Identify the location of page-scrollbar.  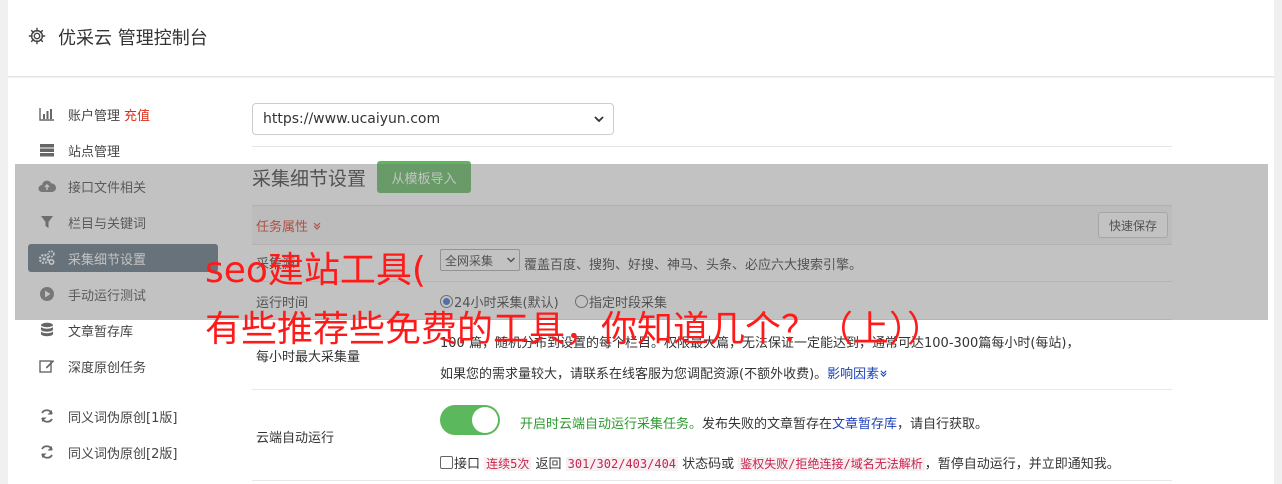
(1278, 242).